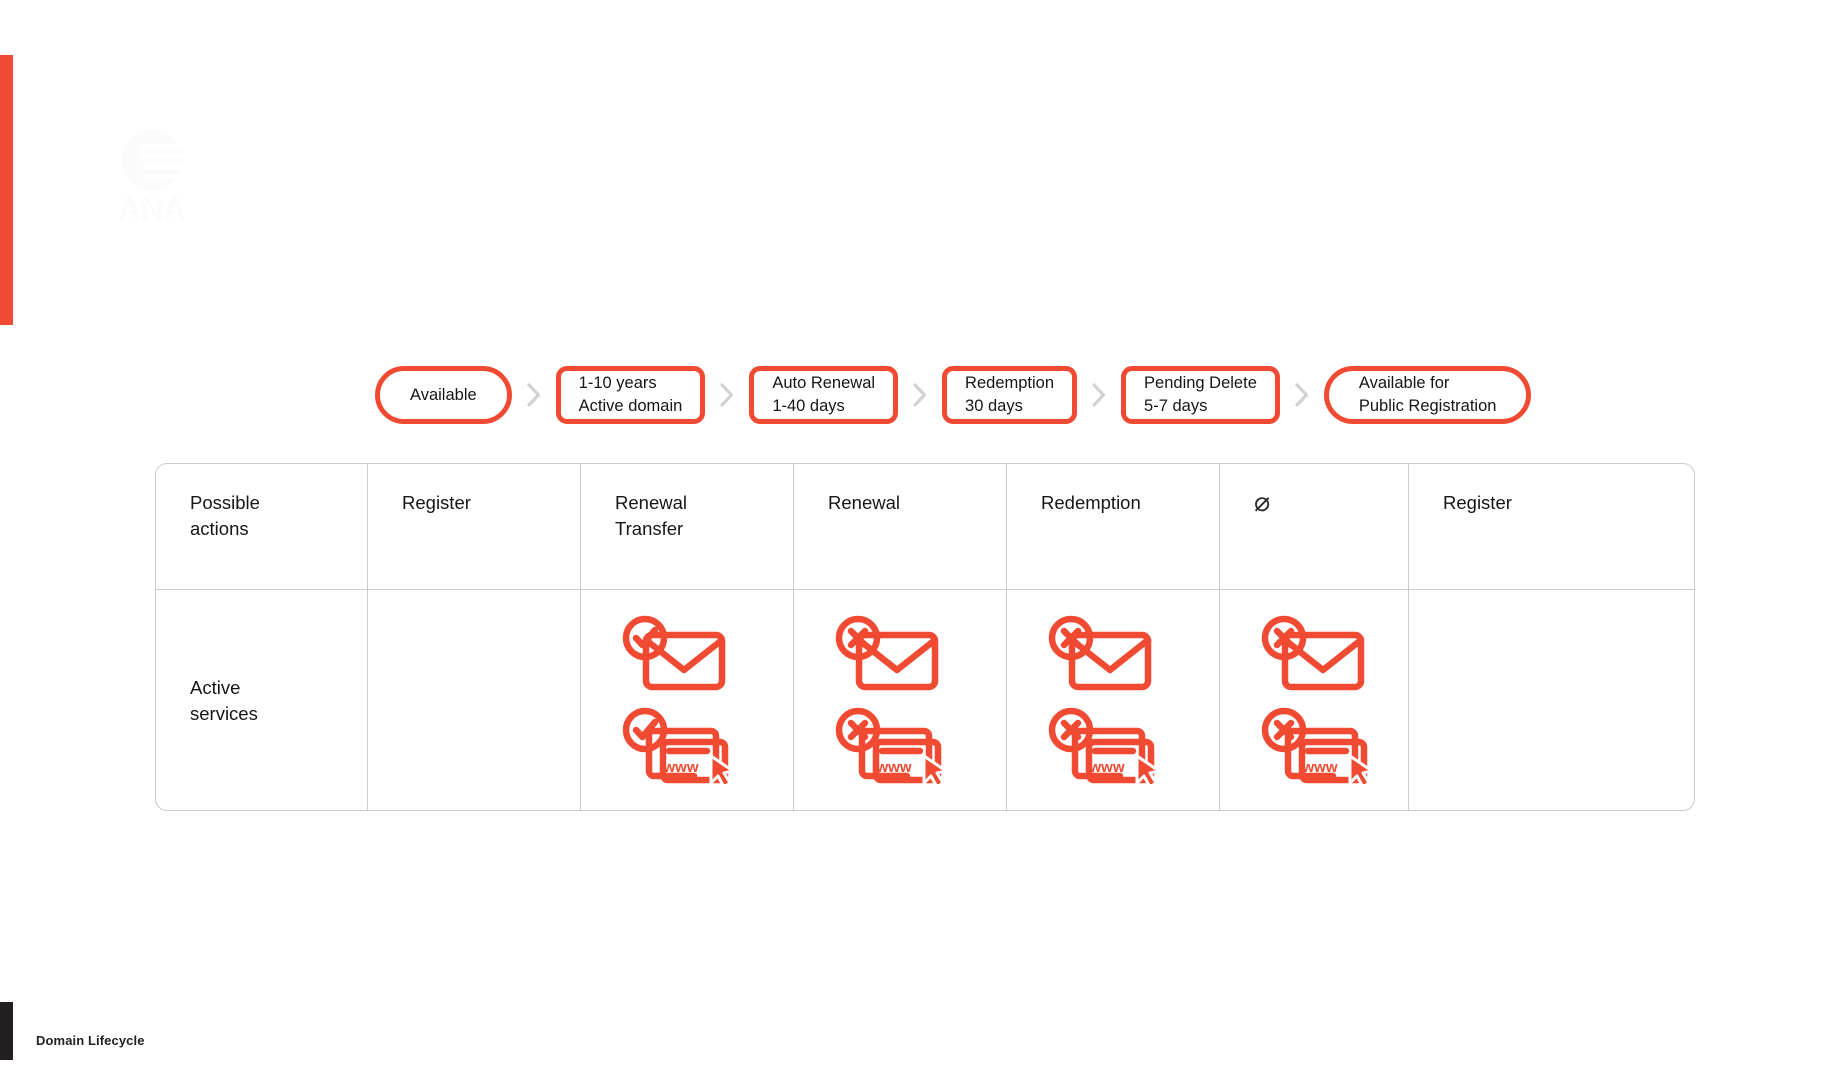 This screenshot has width=1841, height=1080. Describe the element at coordinates (225, 515) in the screenshot. I see `row-header-label: Possible actions` at that location.